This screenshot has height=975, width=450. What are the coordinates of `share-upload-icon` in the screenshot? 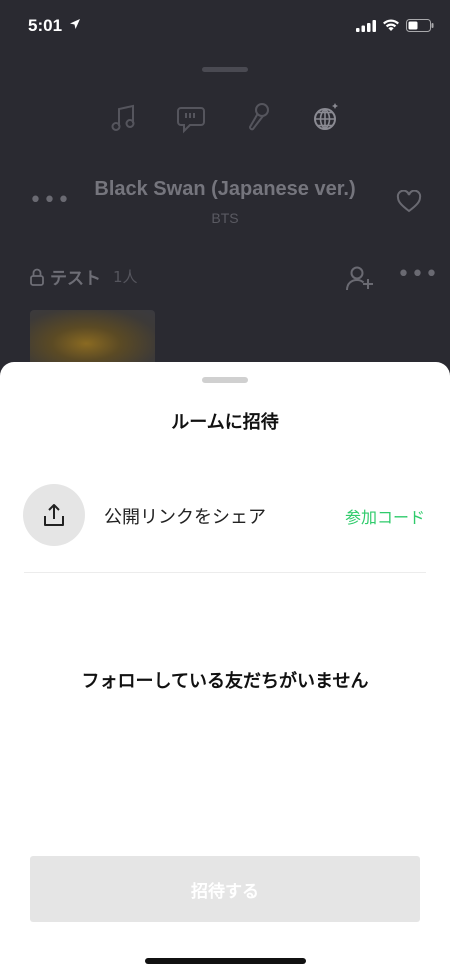 It's located at (54, 515).